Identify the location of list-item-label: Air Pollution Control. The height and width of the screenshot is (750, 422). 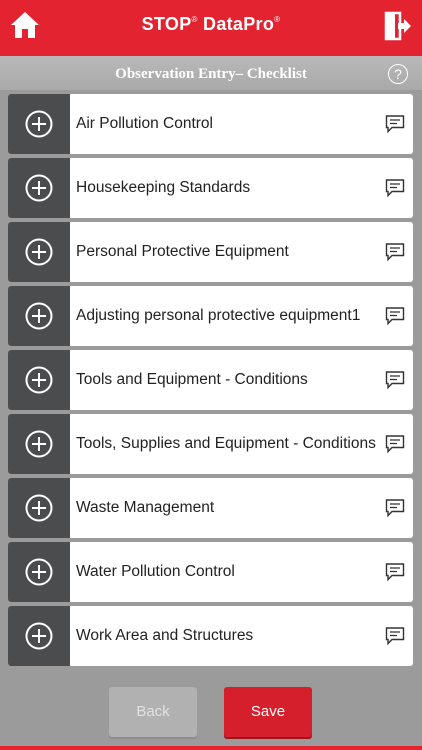
(144, 123).